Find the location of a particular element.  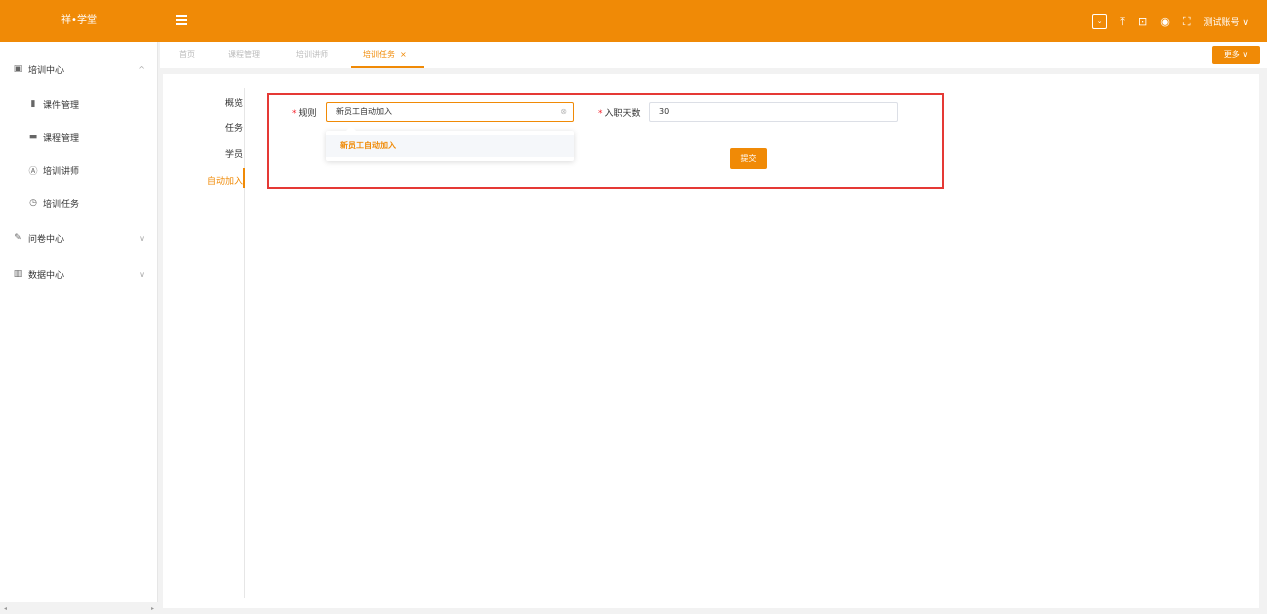

sidebar-item-training-center: ▣ 培训中心 ^ is located at coordinates (78, 69).